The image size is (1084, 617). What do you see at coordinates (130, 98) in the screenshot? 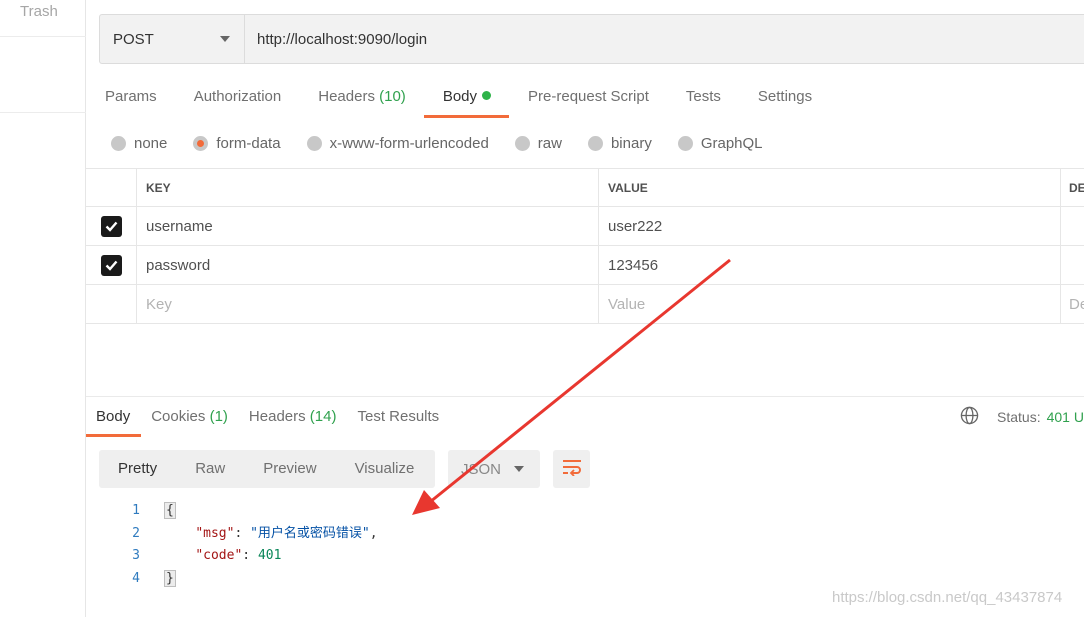
I see `tab-params: Params` at bounding box center [130, 98].